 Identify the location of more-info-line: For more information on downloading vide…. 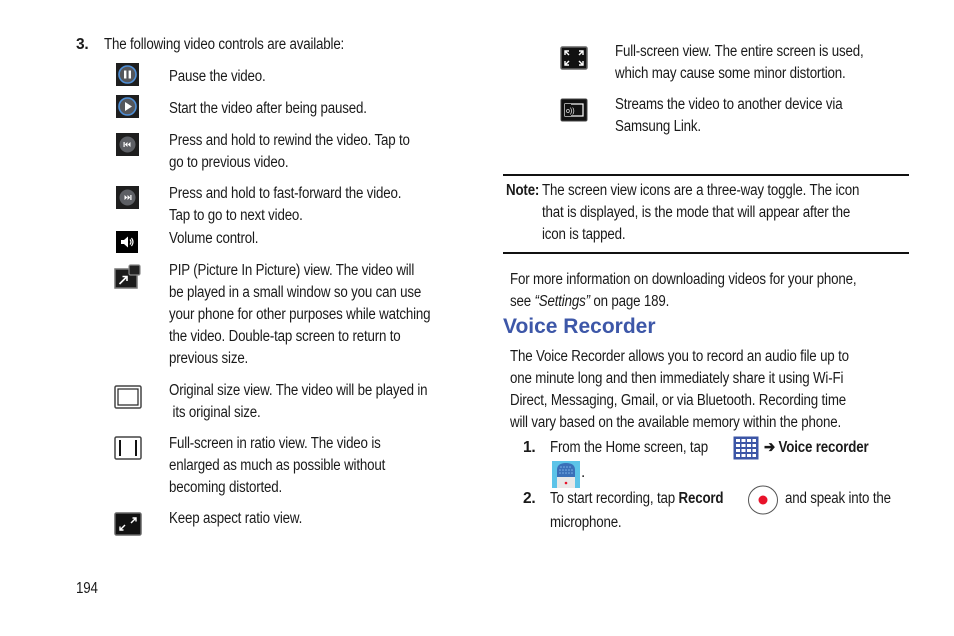
(683, 279).